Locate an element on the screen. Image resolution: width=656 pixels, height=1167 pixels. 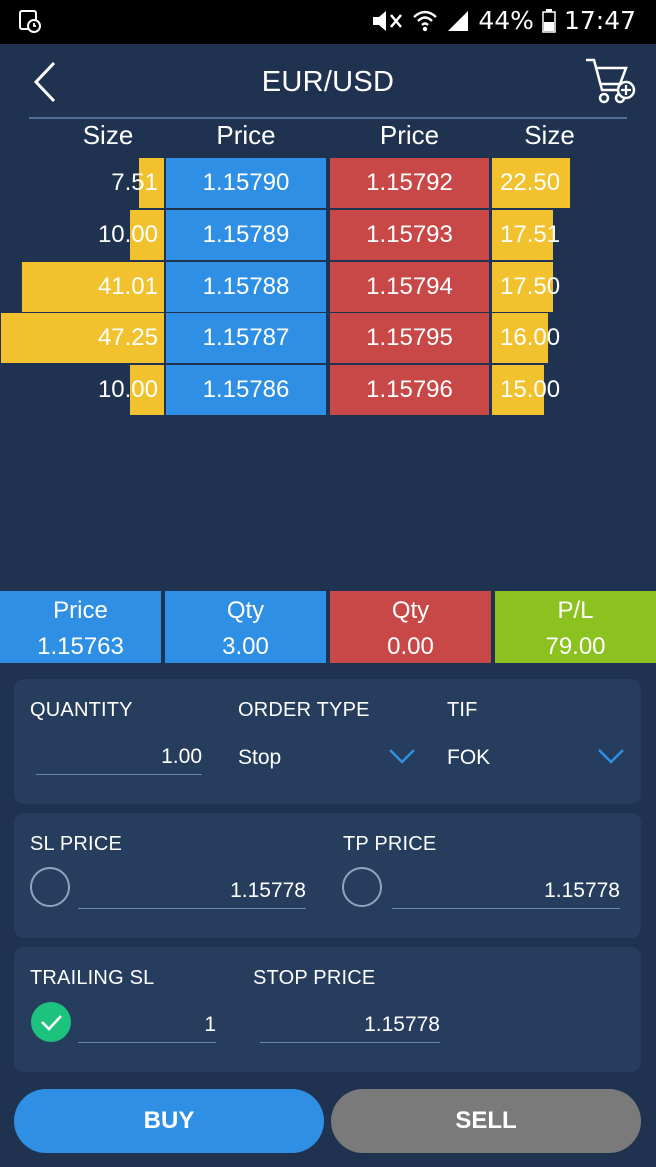
summary-value: 3.00 is located at coordinates (245, 646).